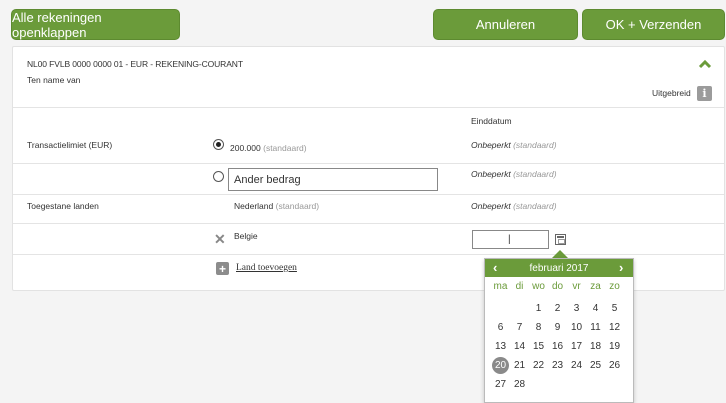 This screenshot has width=726, height=403. What do you see at coordinates (495, 267) in the screenshot?
I see `prev-month-icon: ‹` at bounding box center [495, 267].